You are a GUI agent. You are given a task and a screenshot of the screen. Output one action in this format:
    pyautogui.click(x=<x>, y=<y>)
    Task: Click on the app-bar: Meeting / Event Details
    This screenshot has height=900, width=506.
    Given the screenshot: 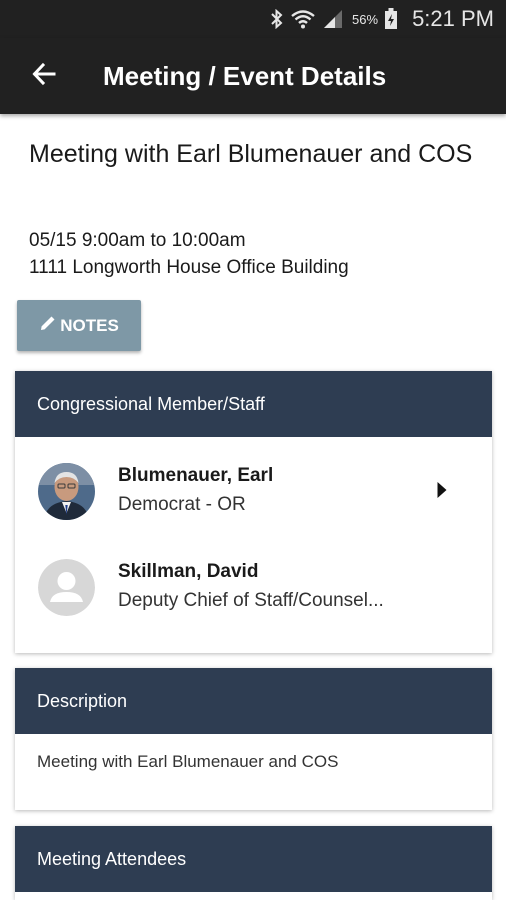 What is the action you would take?
    pyautogui.click(x=253, y=76)
    